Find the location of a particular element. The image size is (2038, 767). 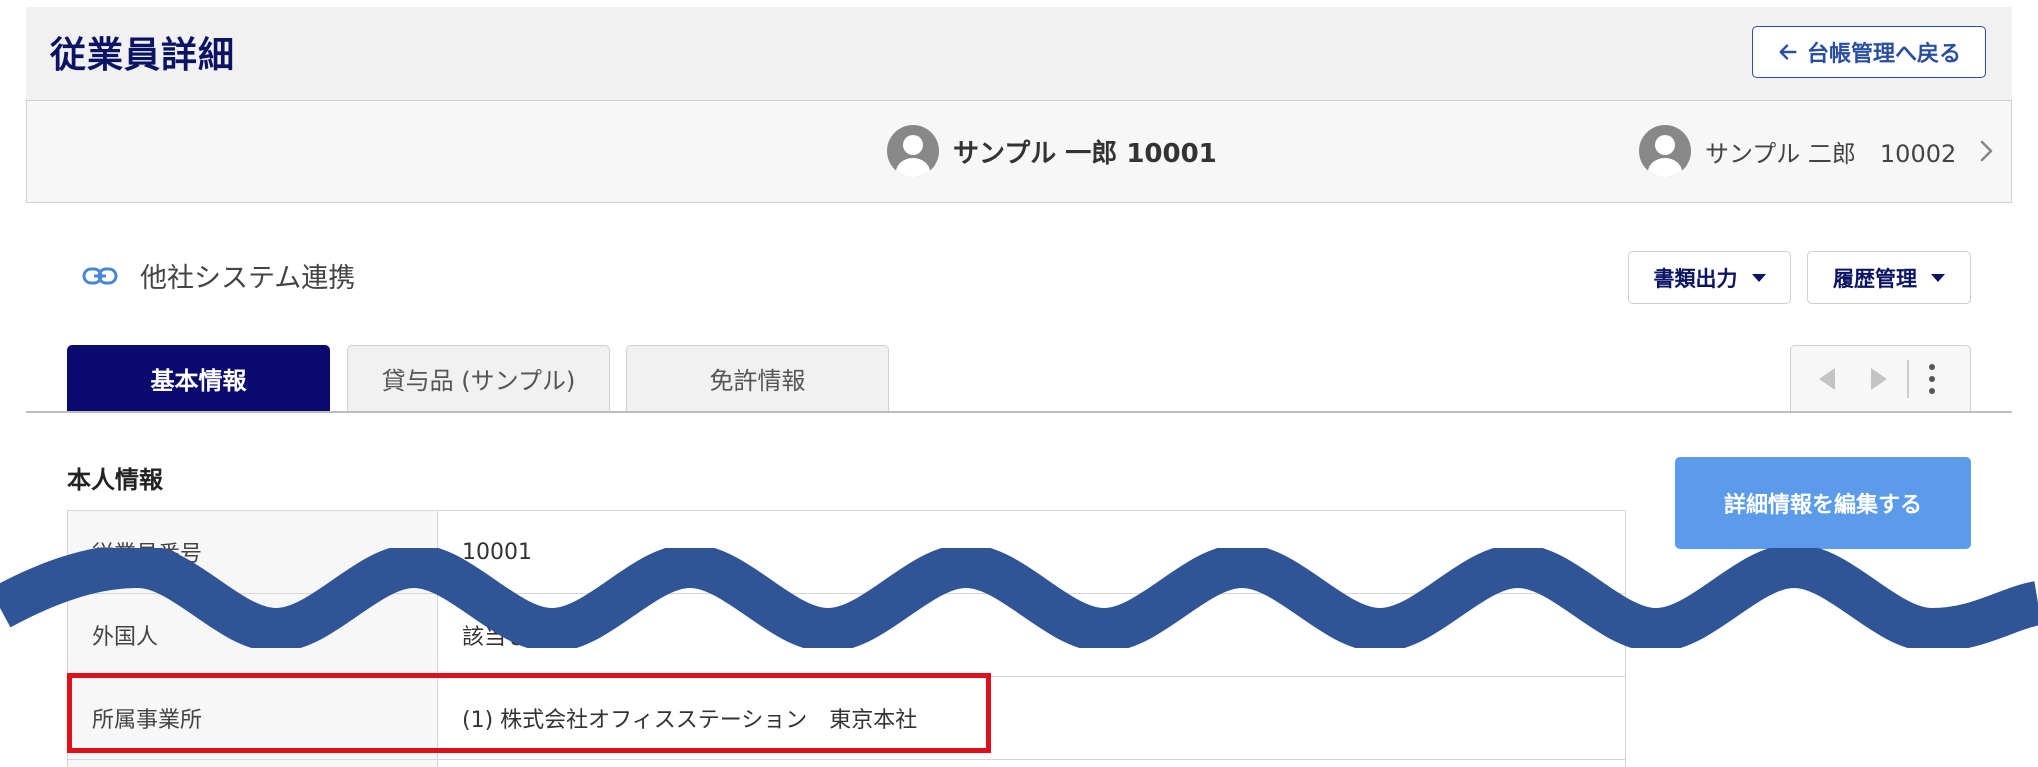

history-dropdown-button: 履歴管理 is located at coordinates (1889, 277).